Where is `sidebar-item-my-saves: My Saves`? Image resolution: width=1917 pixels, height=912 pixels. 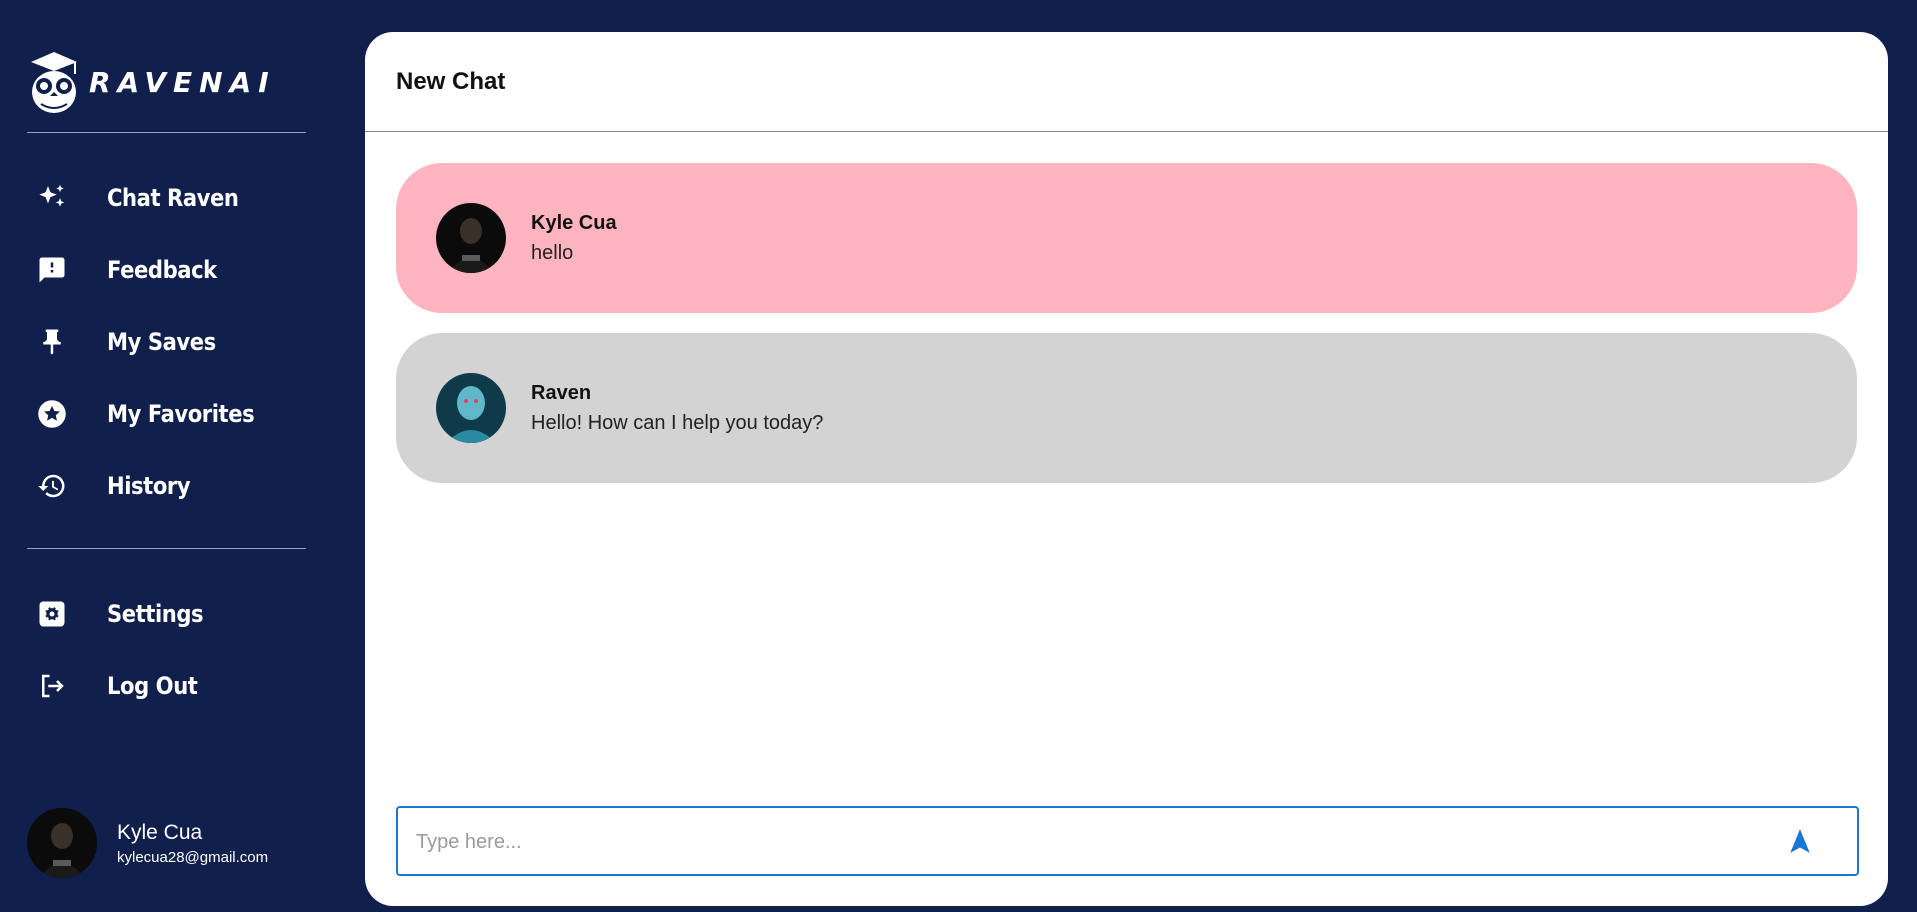 sidebar-item-my-saves: My Saves is located at coordinates (176, 342).